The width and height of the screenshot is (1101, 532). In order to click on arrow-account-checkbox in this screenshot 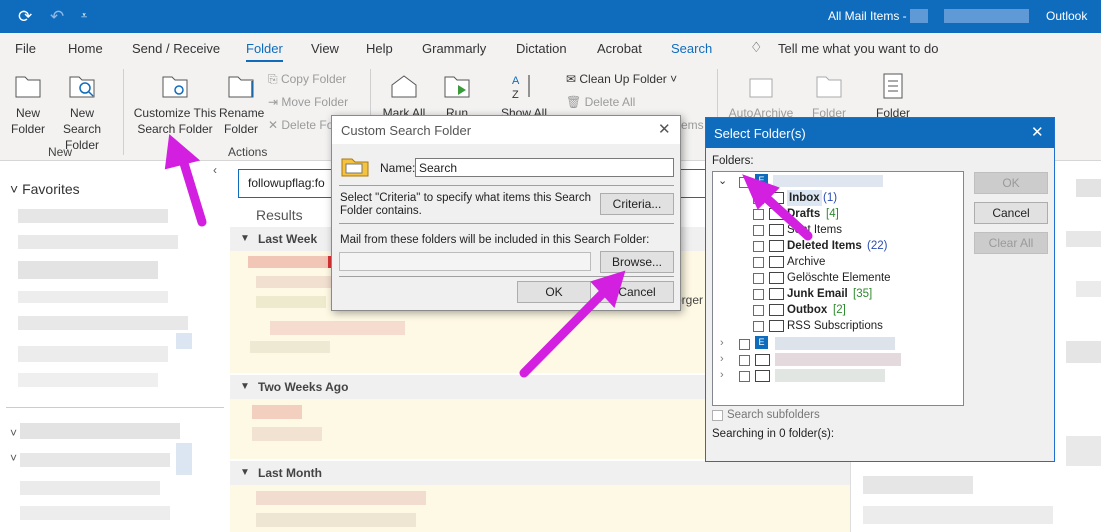, I will do `click(785, 215)`.